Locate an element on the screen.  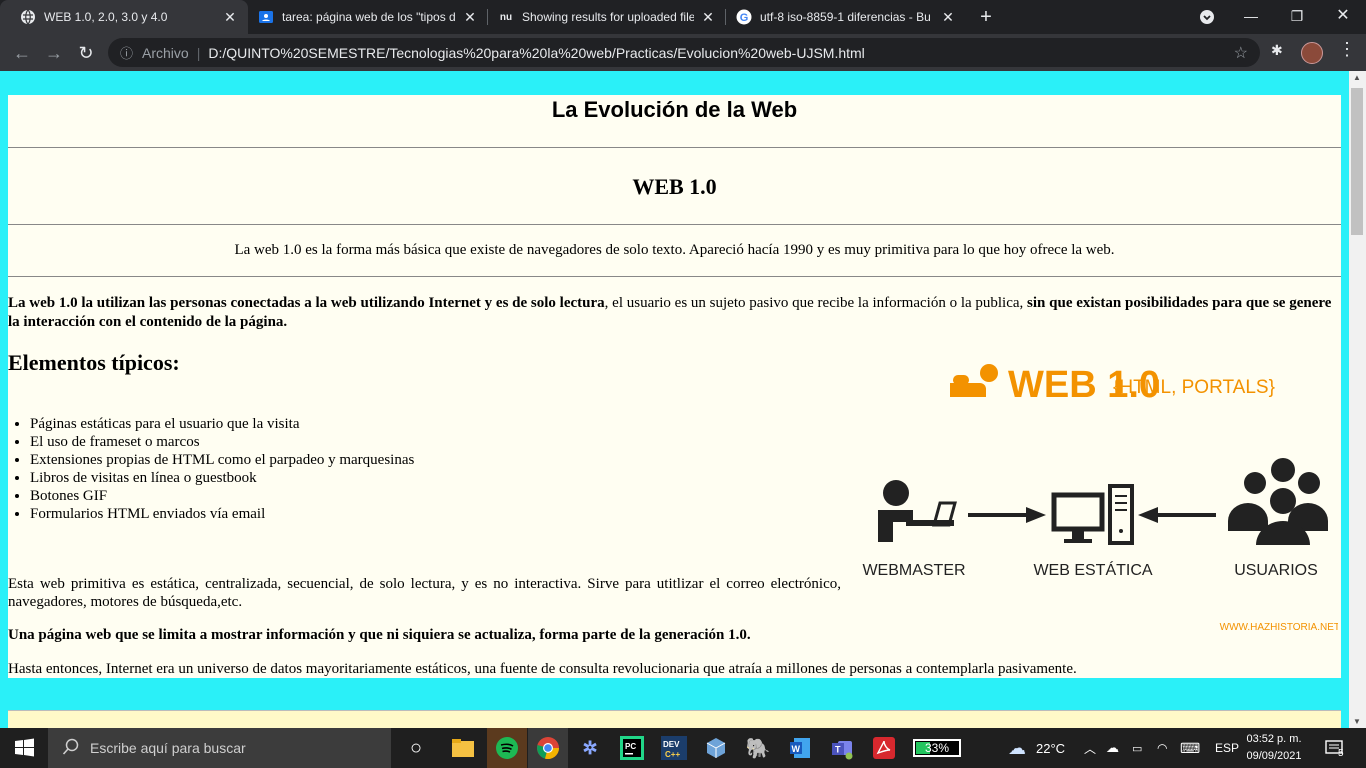
computer-icon is located at coordinates (1092, 514).